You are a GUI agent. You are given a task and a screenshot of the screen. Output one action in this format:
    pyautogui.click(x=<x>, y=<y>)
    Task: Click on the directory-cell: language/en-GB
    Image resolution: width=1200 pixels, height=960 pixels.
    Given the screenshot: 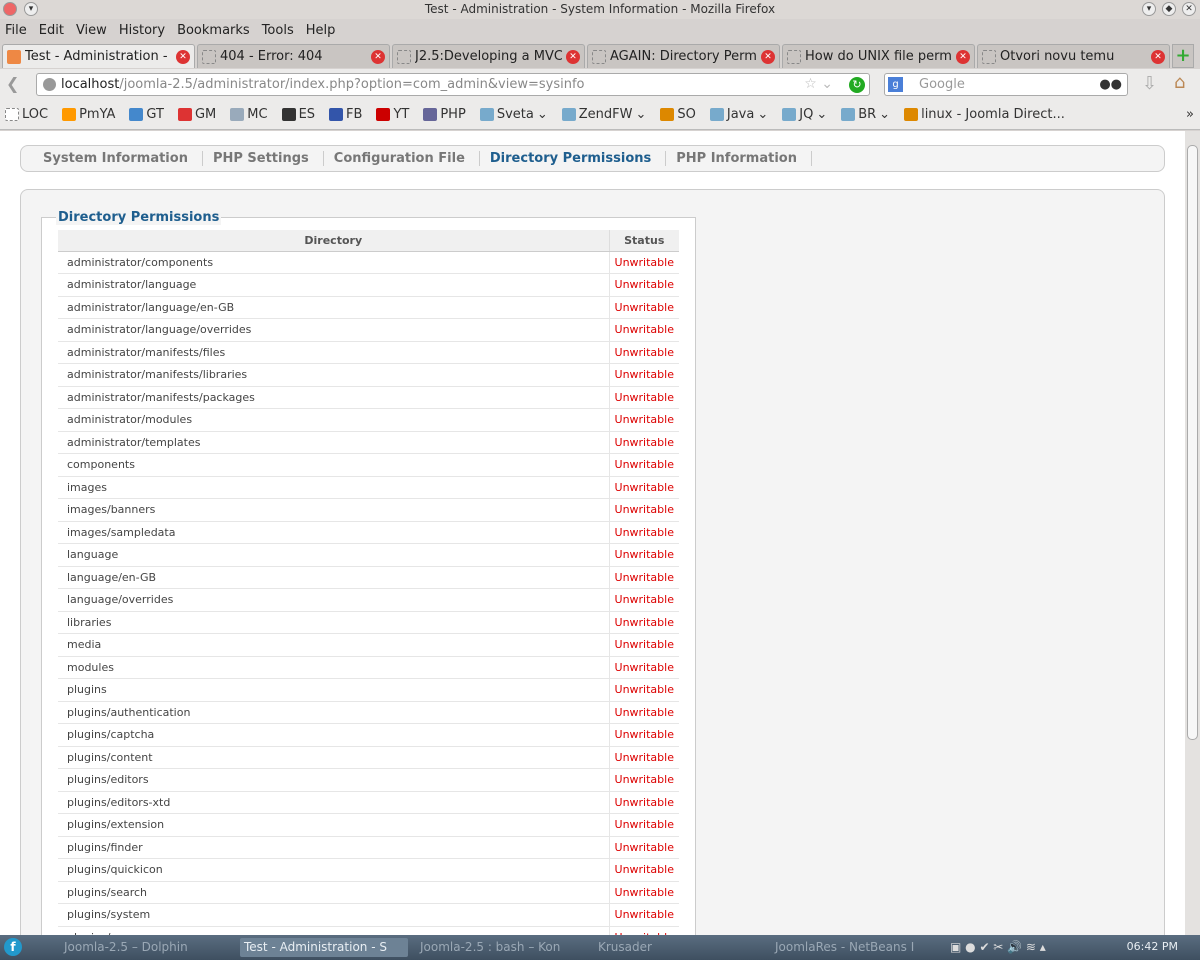 What is the action you would take?
    pyautogui.click(x=333, y=577)
    